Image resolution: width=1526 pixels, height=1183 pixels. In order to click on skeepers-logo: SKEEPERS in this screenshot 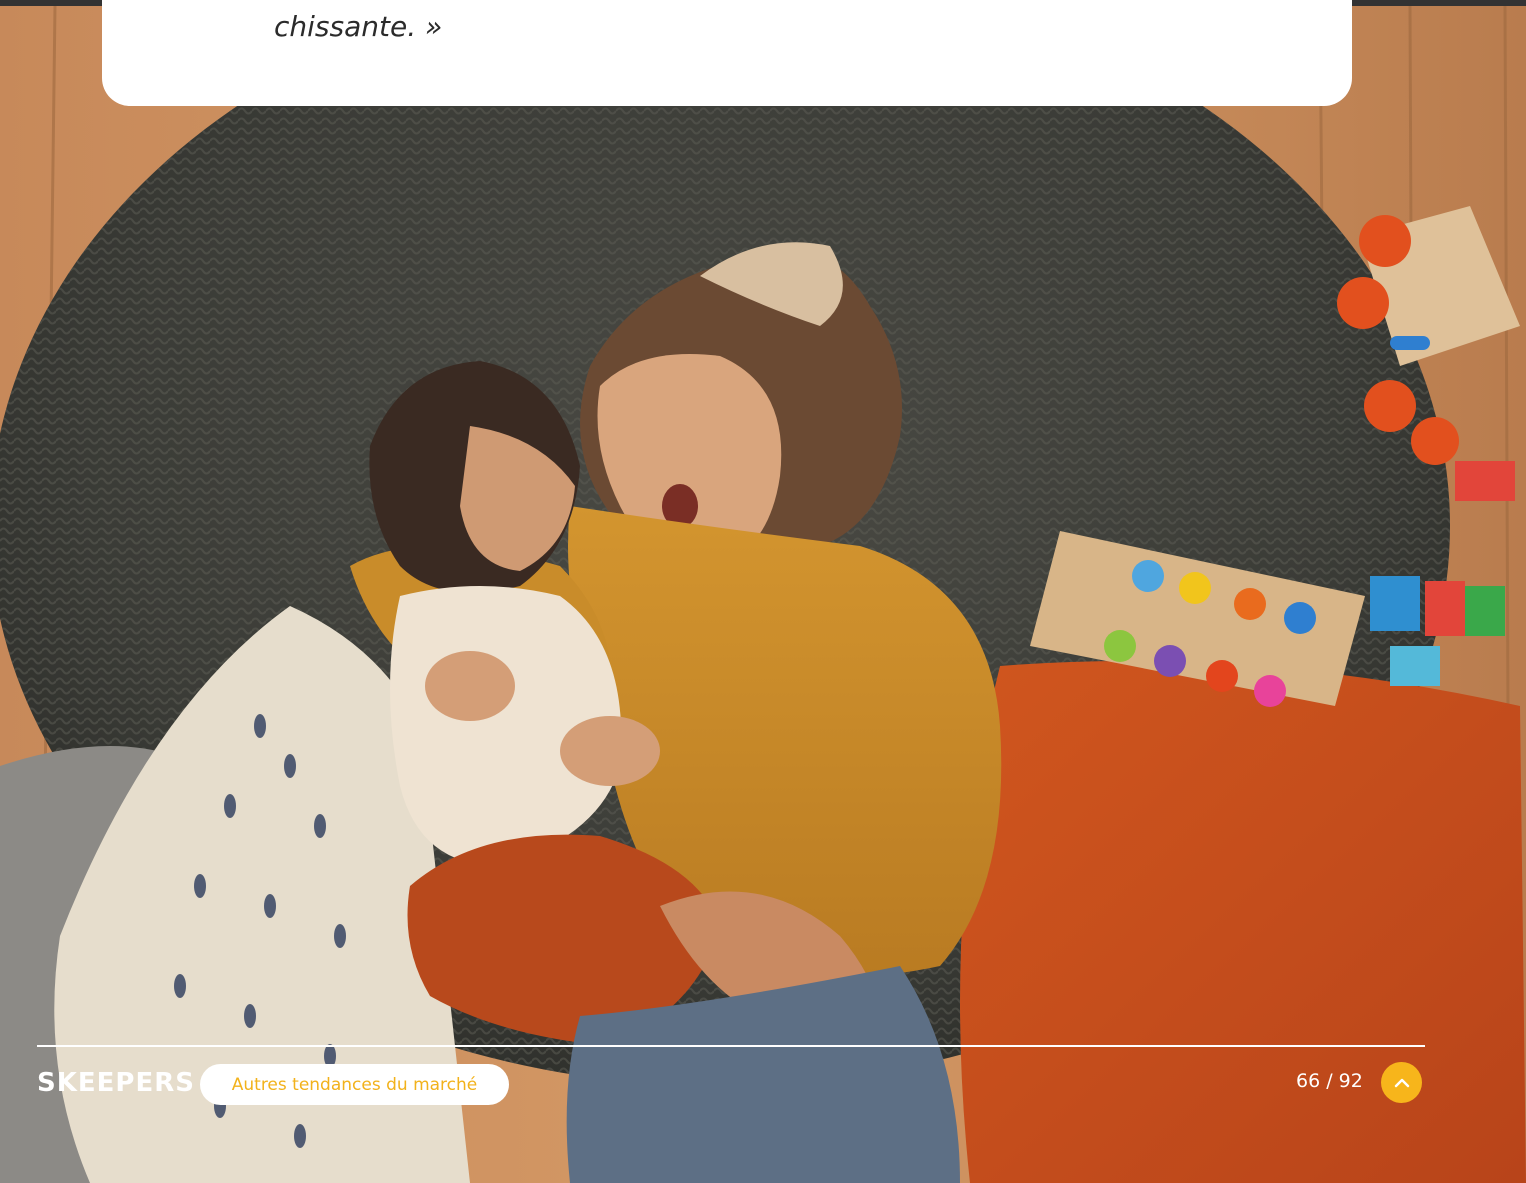, I will do `click(116, 1083)`.